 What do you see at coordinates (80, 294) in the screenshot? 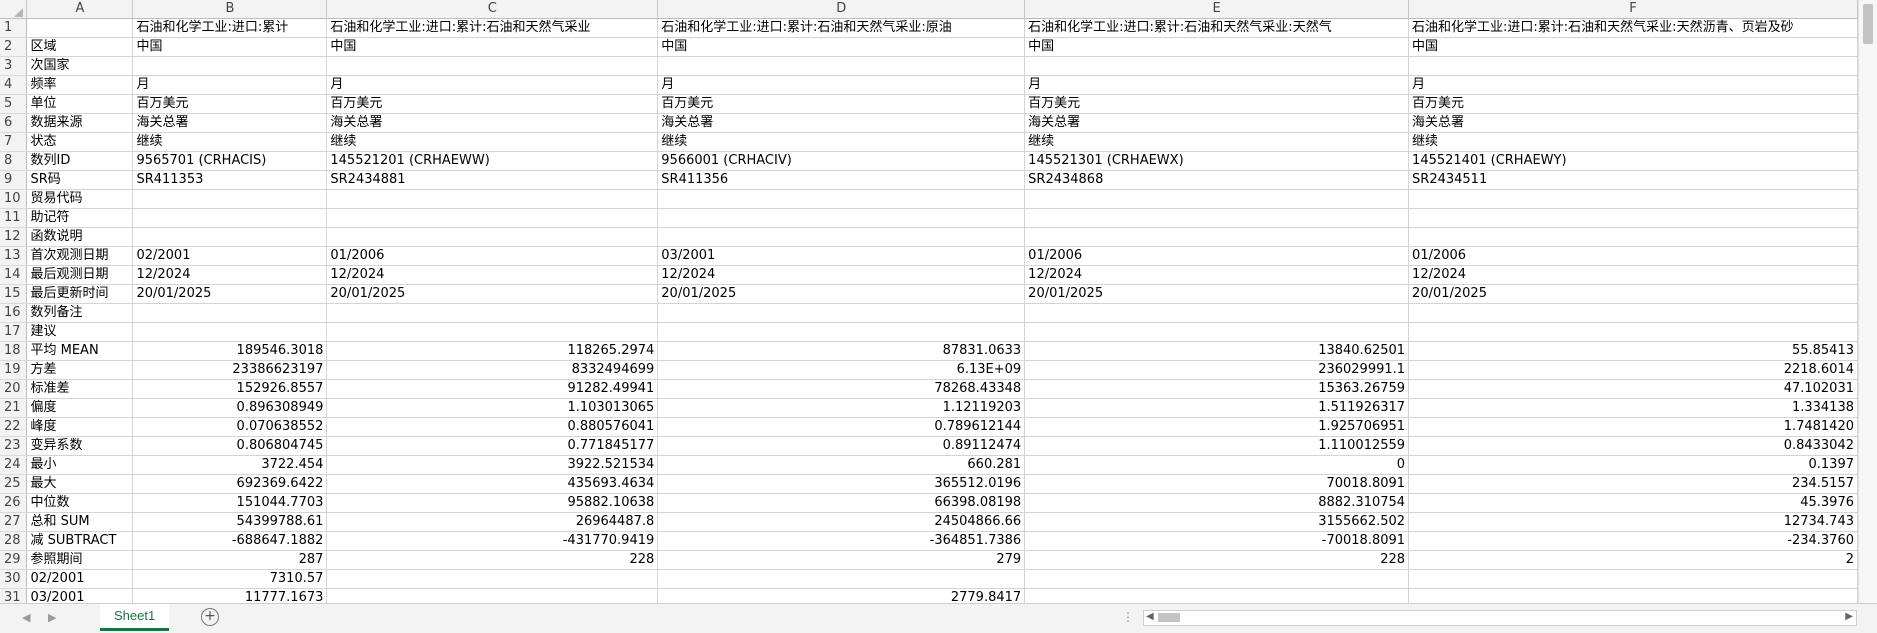
I see `cell-a: 最后更新时间` at bounding box center [80, 294].